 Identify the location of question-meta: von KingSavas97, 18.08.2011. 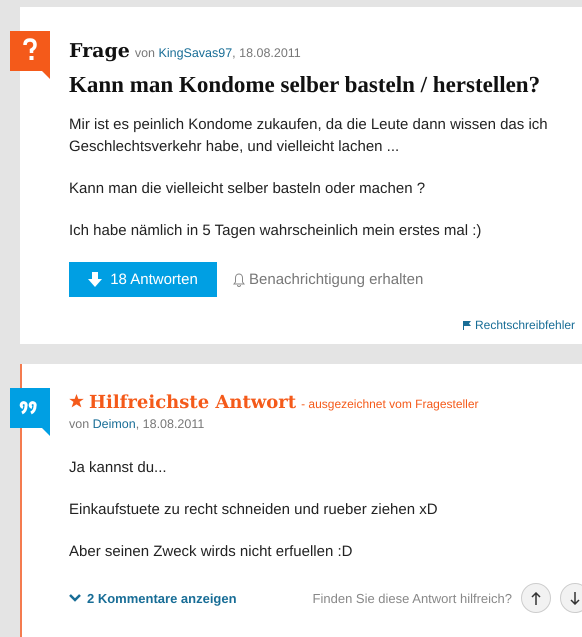
(217, 53).